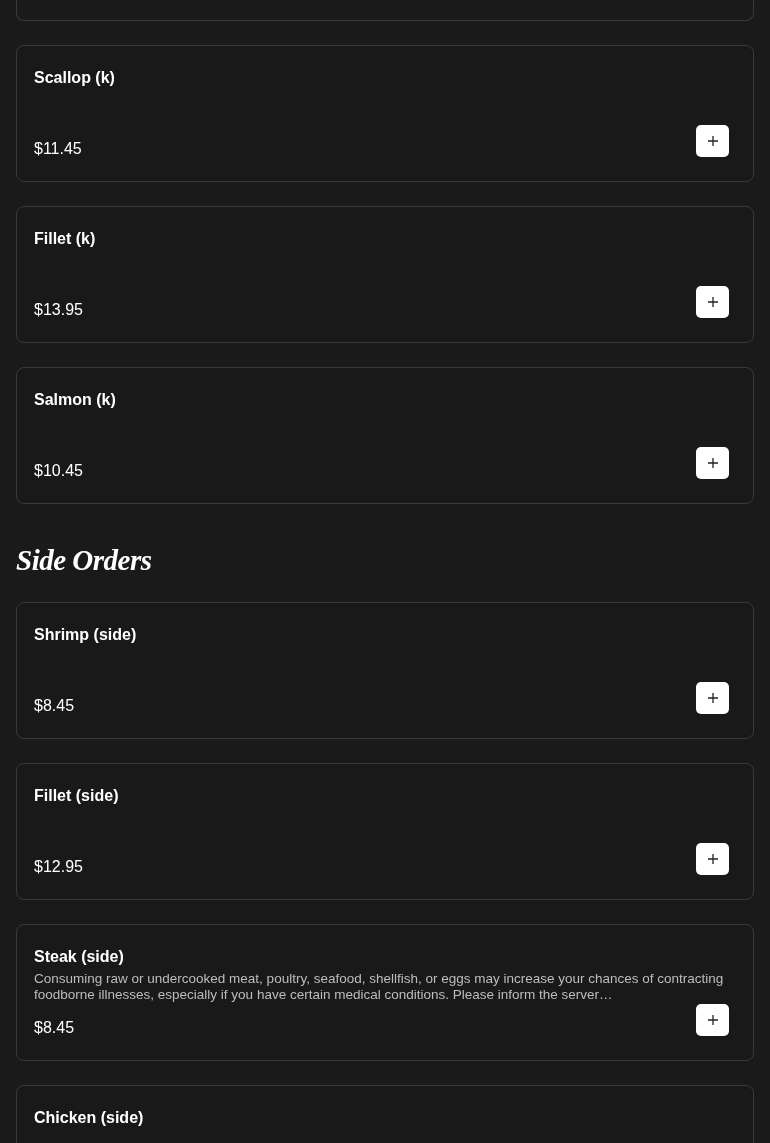 The height and width of the screenshot is (1143, 770). Describe the element at coordinates (86, 635) in the screenshot. I see `item-name: Shrimp (side)` at that location.